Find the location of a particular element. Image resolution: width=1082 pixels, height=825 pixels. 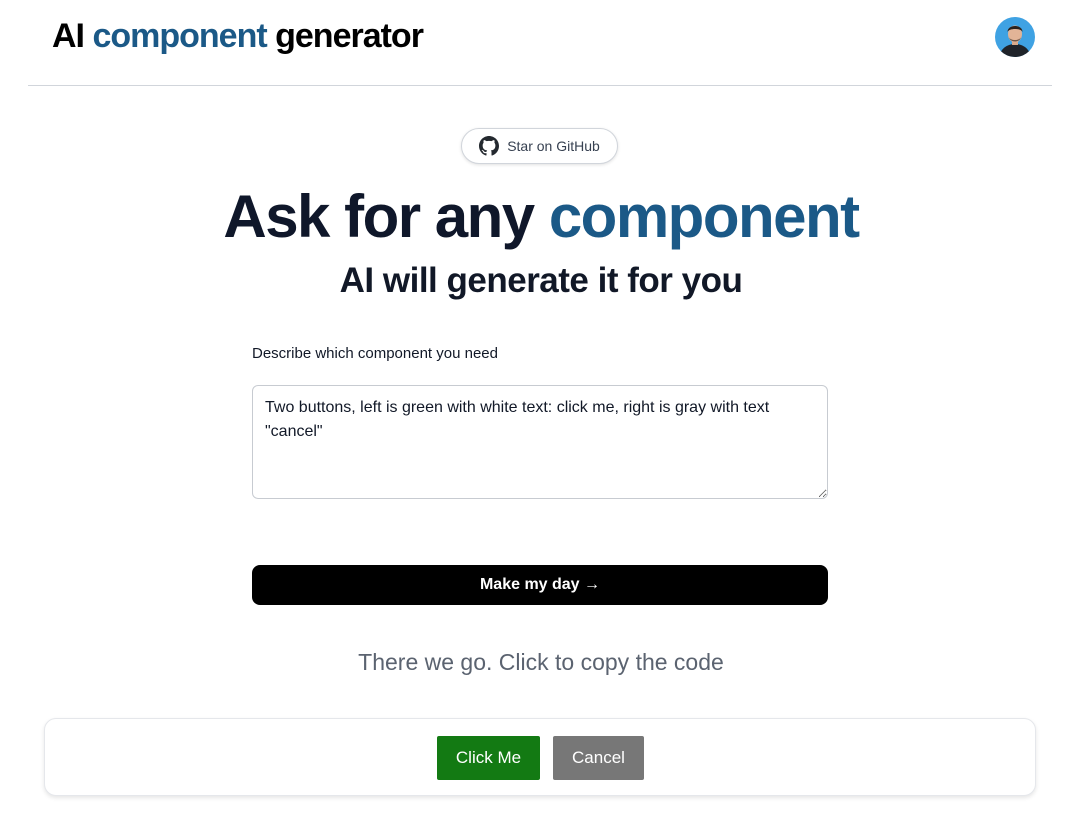

user-avatar is located at coordinates (1015, 37).